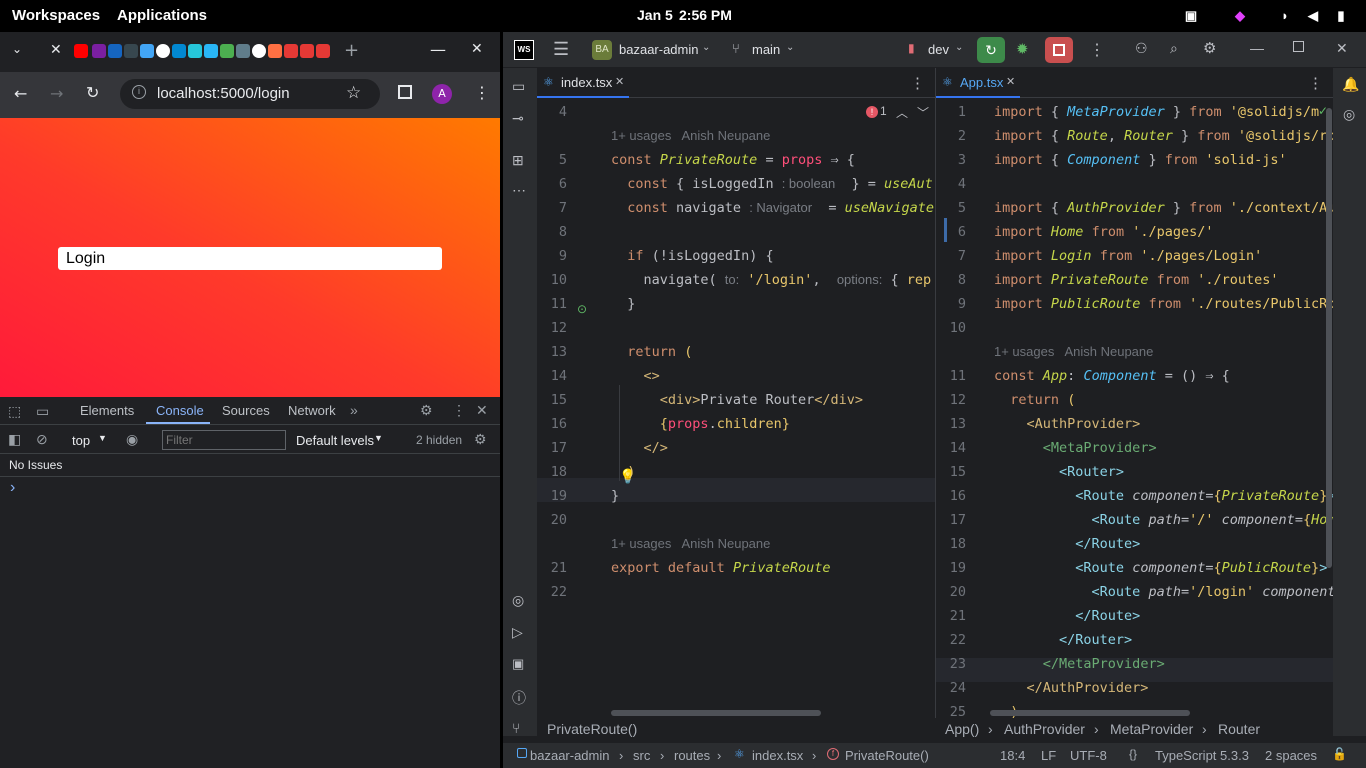 This screenshot has width=1366, height=768. What do you see at coordinates (766, 49) in the screenshot?
I see `branch-name: main` at bounding box center [766, 49].